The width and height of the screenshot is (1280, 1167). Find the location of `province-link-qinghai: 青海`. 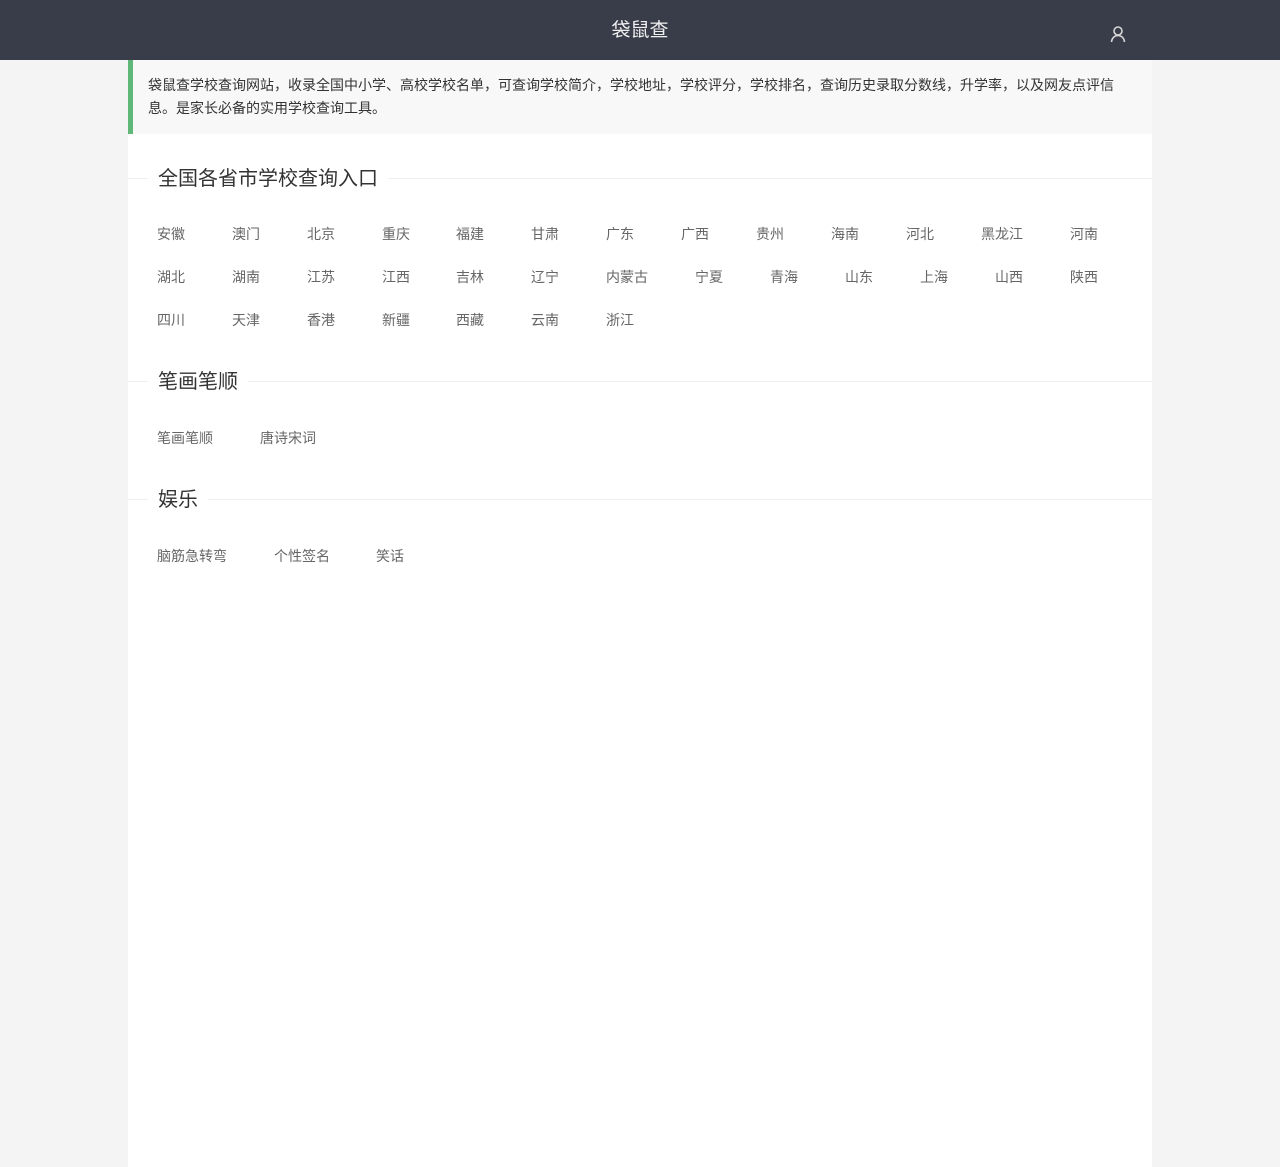

province-link-qinghai: 青海 is located at coordinates (784, 278).